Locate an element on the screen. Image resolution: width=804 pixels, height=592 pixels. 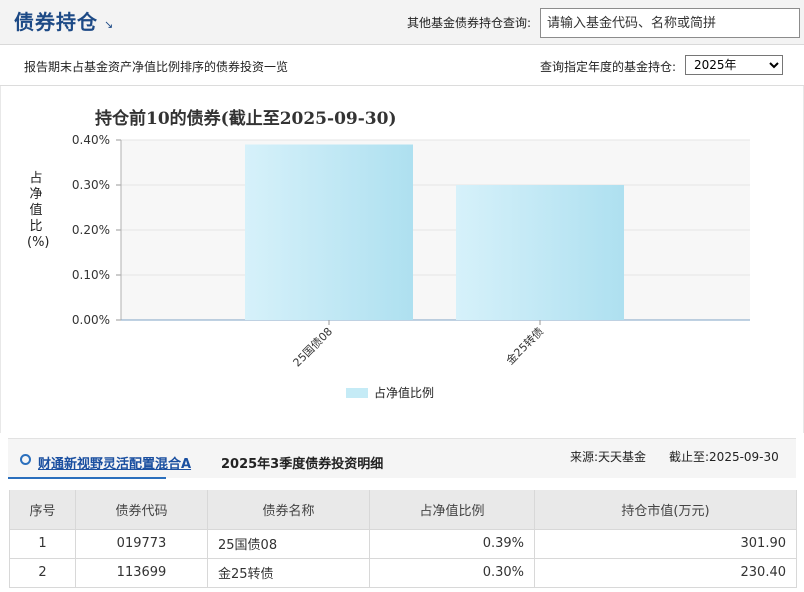
circle-bullet-icon is located at coordinates (25, 459).